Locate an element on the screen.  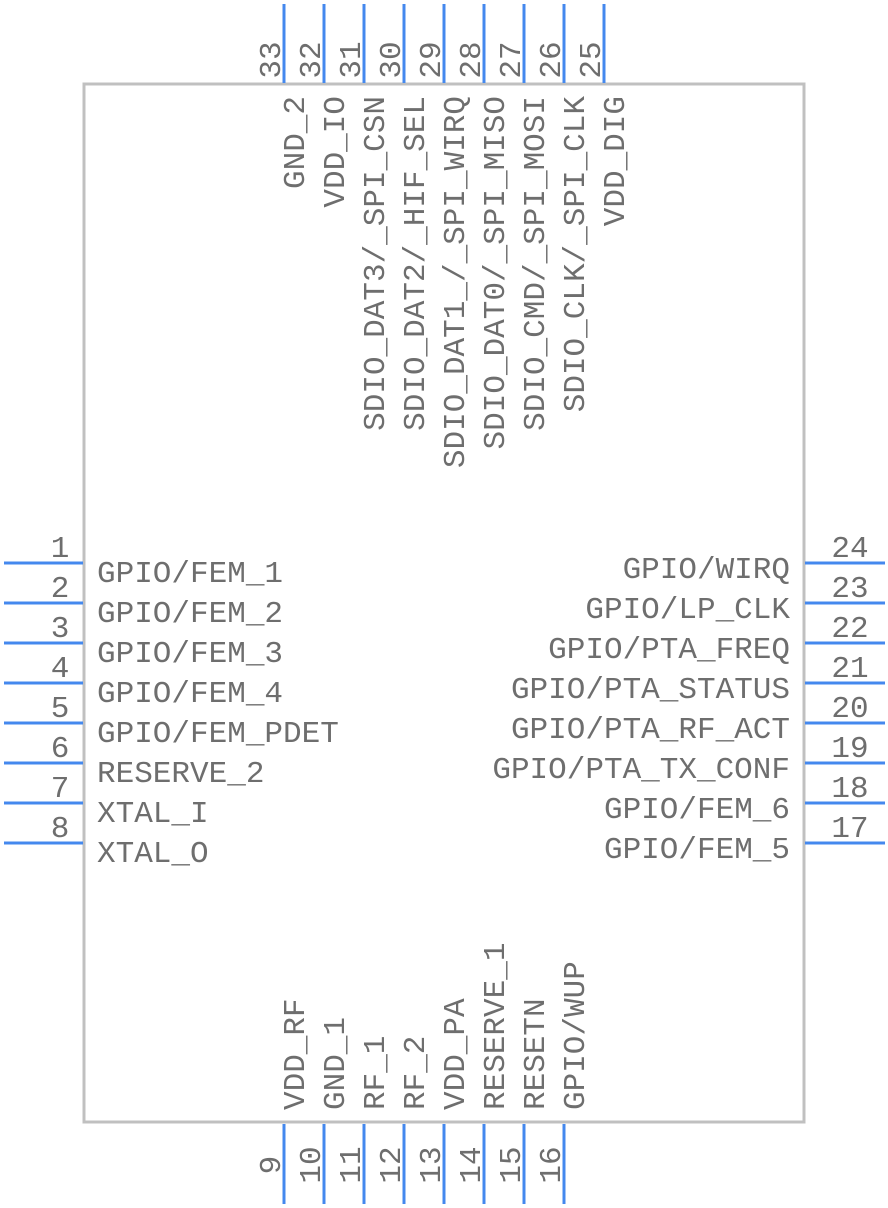
pin-9-name: VDD_RF is located at coordinates (296, 1054).